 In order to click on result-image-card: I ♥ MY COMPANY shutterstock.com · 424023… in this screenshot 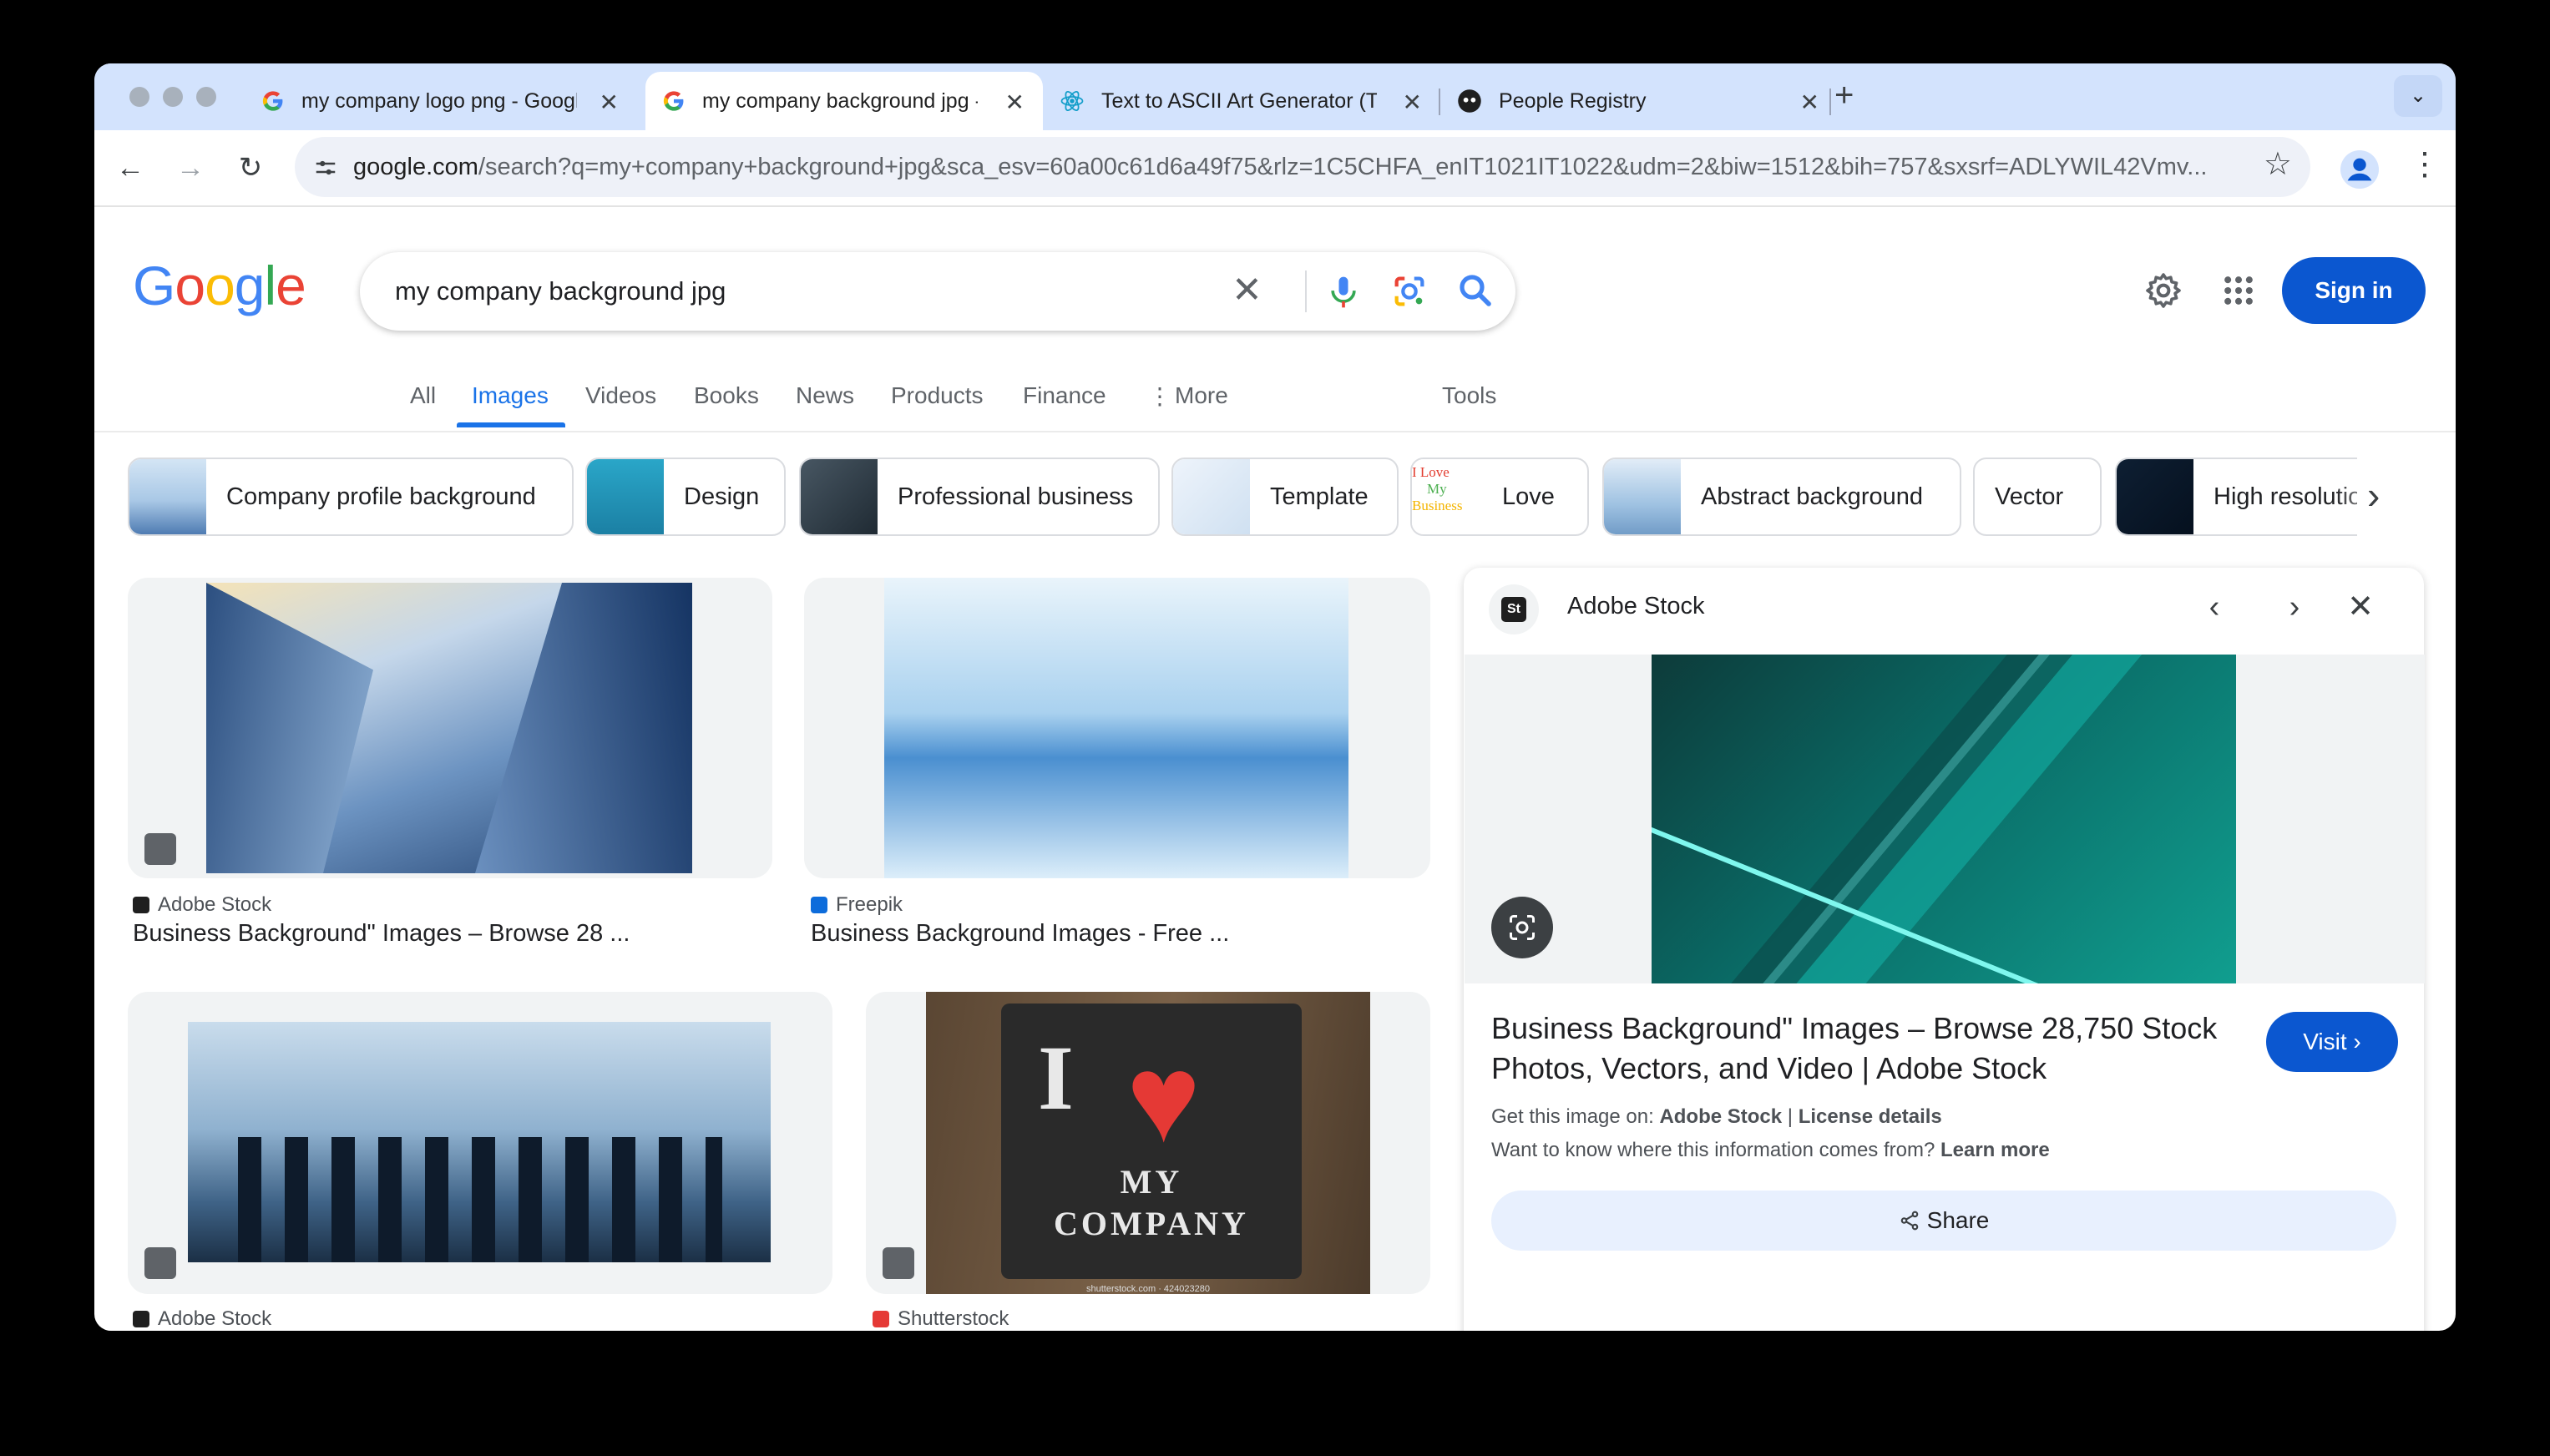, I will do `click(1148, 1143)`.